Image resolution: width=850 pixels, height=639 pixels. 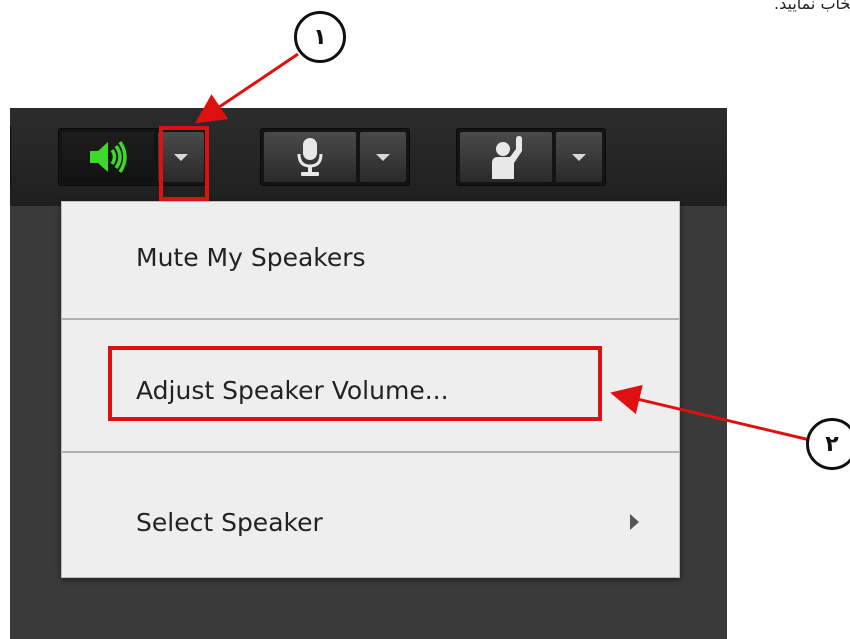 I want to click on callout-number-two: ۲, so click(x=828, y=444).